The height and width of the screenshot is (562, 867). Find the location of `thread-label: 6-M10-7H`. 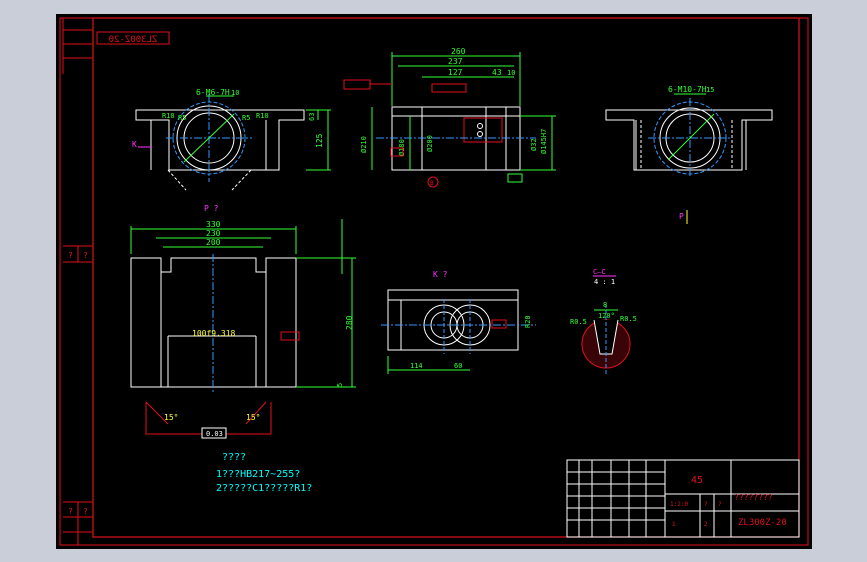

thread-label: 6-M10-7H is located at coordinates (687, 89).